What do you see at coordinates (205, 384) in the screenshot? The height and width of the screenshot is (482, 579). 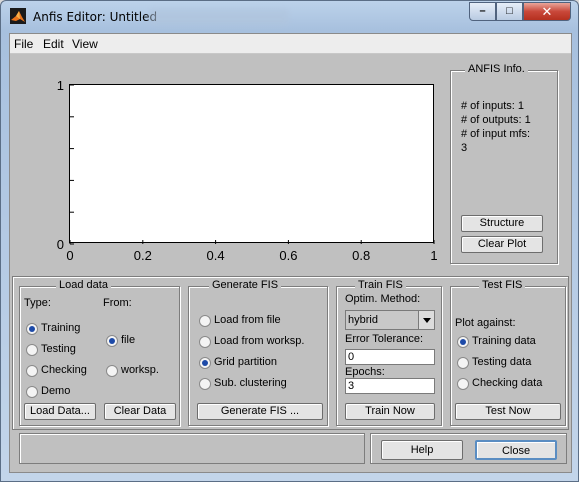 I see `radio-sub-clustering` at bounding box center [205, 384].